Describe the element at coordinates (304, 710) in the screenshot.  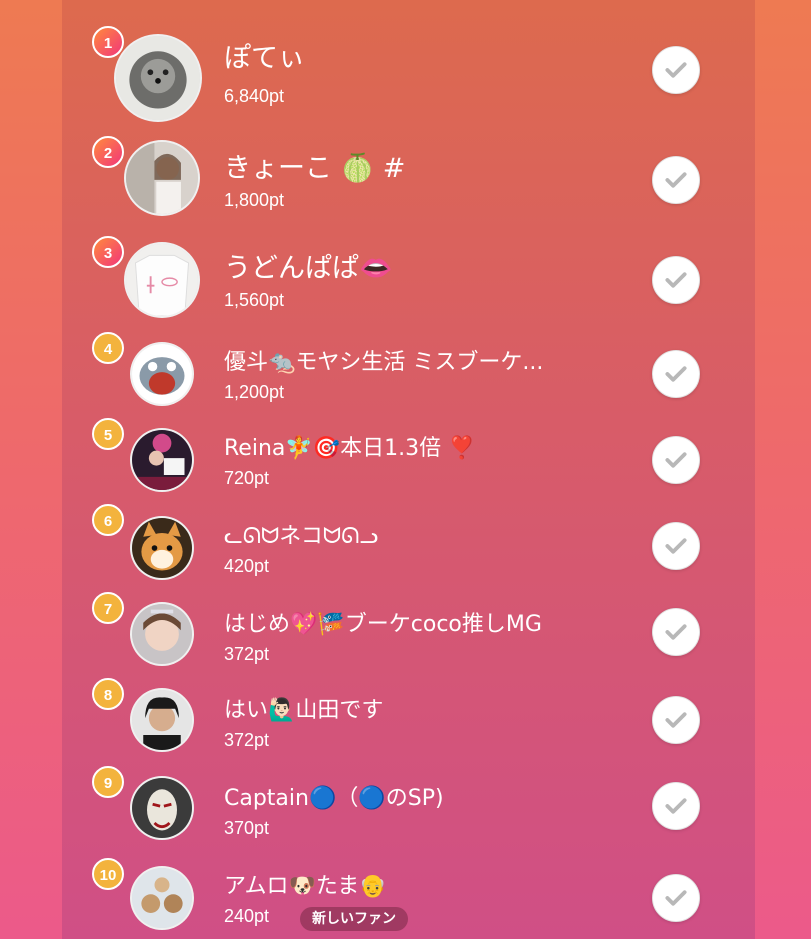
I see `fan-name: はい🙋🏻‍♂️山田です` at that location.